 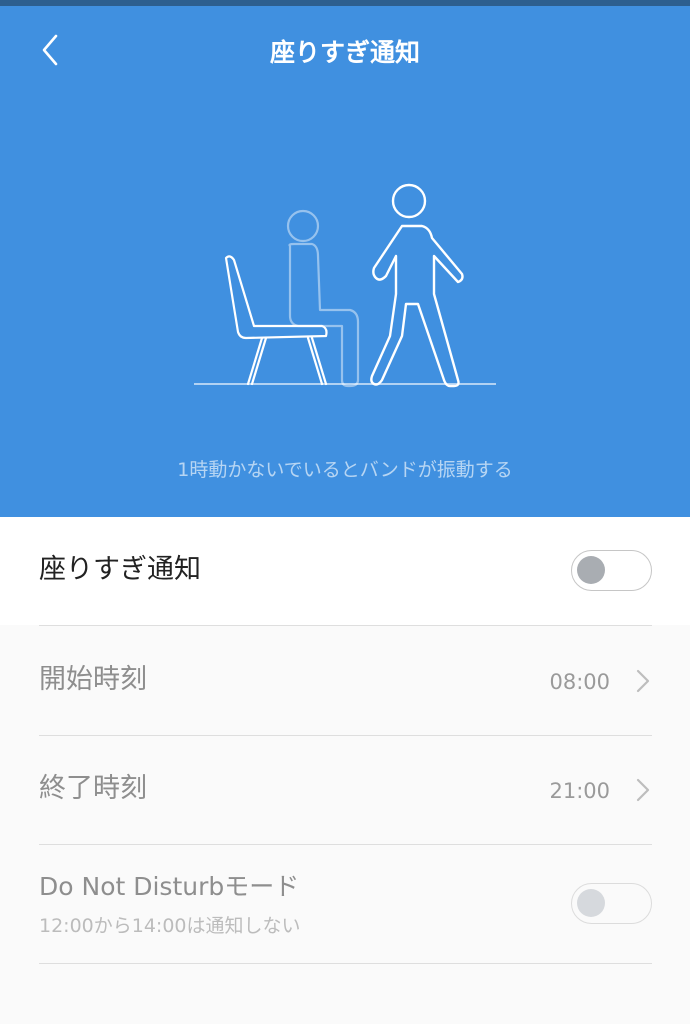 I want to click on end-time-label: 終了時刻, so click(x=93, y=788).